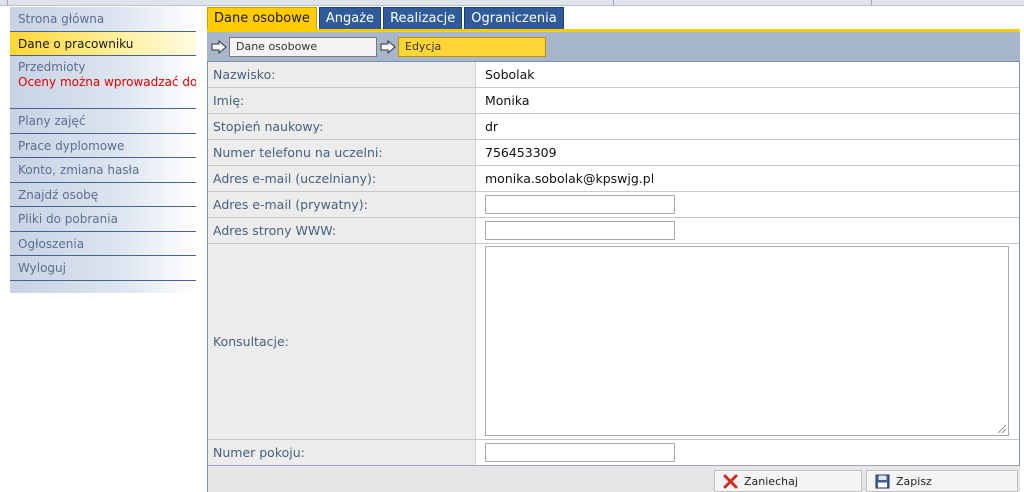 This screenshot has width=1024, height=492. I want to click on sidebar-item-dane-o-pracowniku: Dane o pracowniku, so click(103, 43).